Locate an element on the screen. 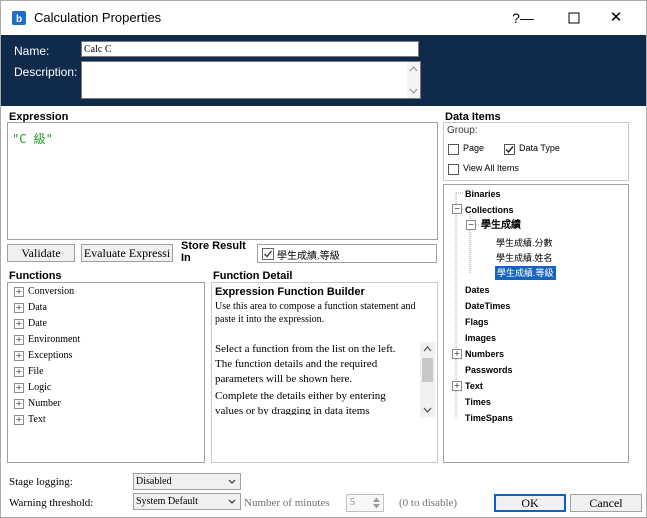 The height and width of the screenshot is (518, 647). stage-logging-select: Disabled is located at coordinates (187, 481).